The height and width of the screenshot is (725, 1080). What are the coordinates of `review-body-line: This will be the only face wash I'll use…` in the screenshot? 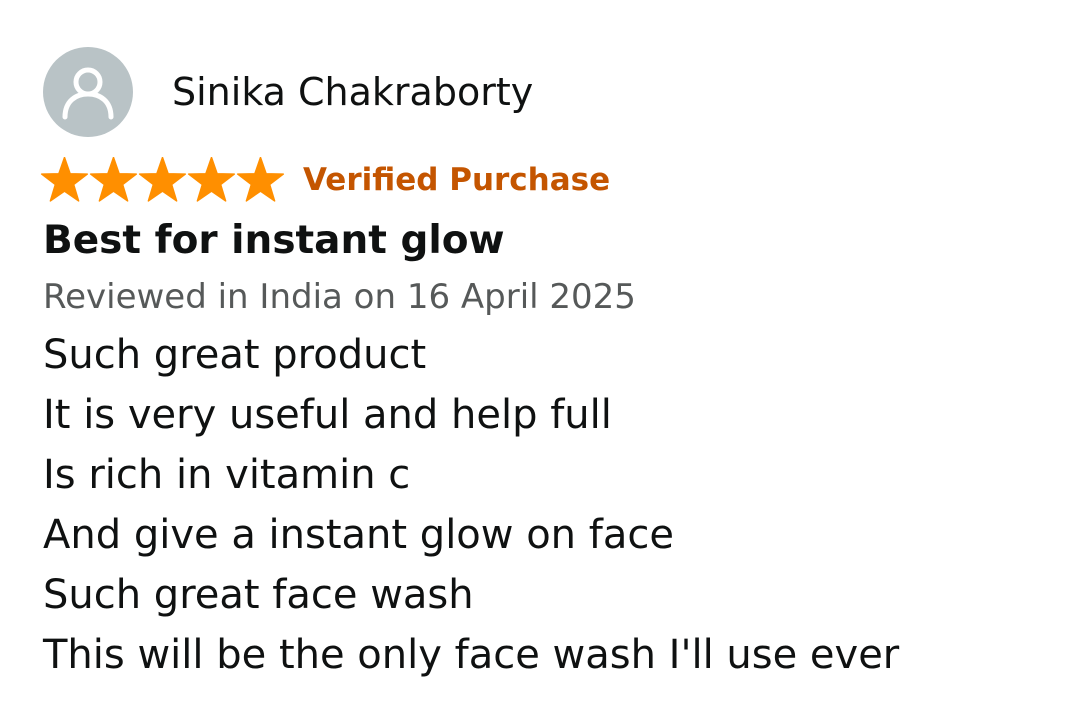 It's located at (471, 655).